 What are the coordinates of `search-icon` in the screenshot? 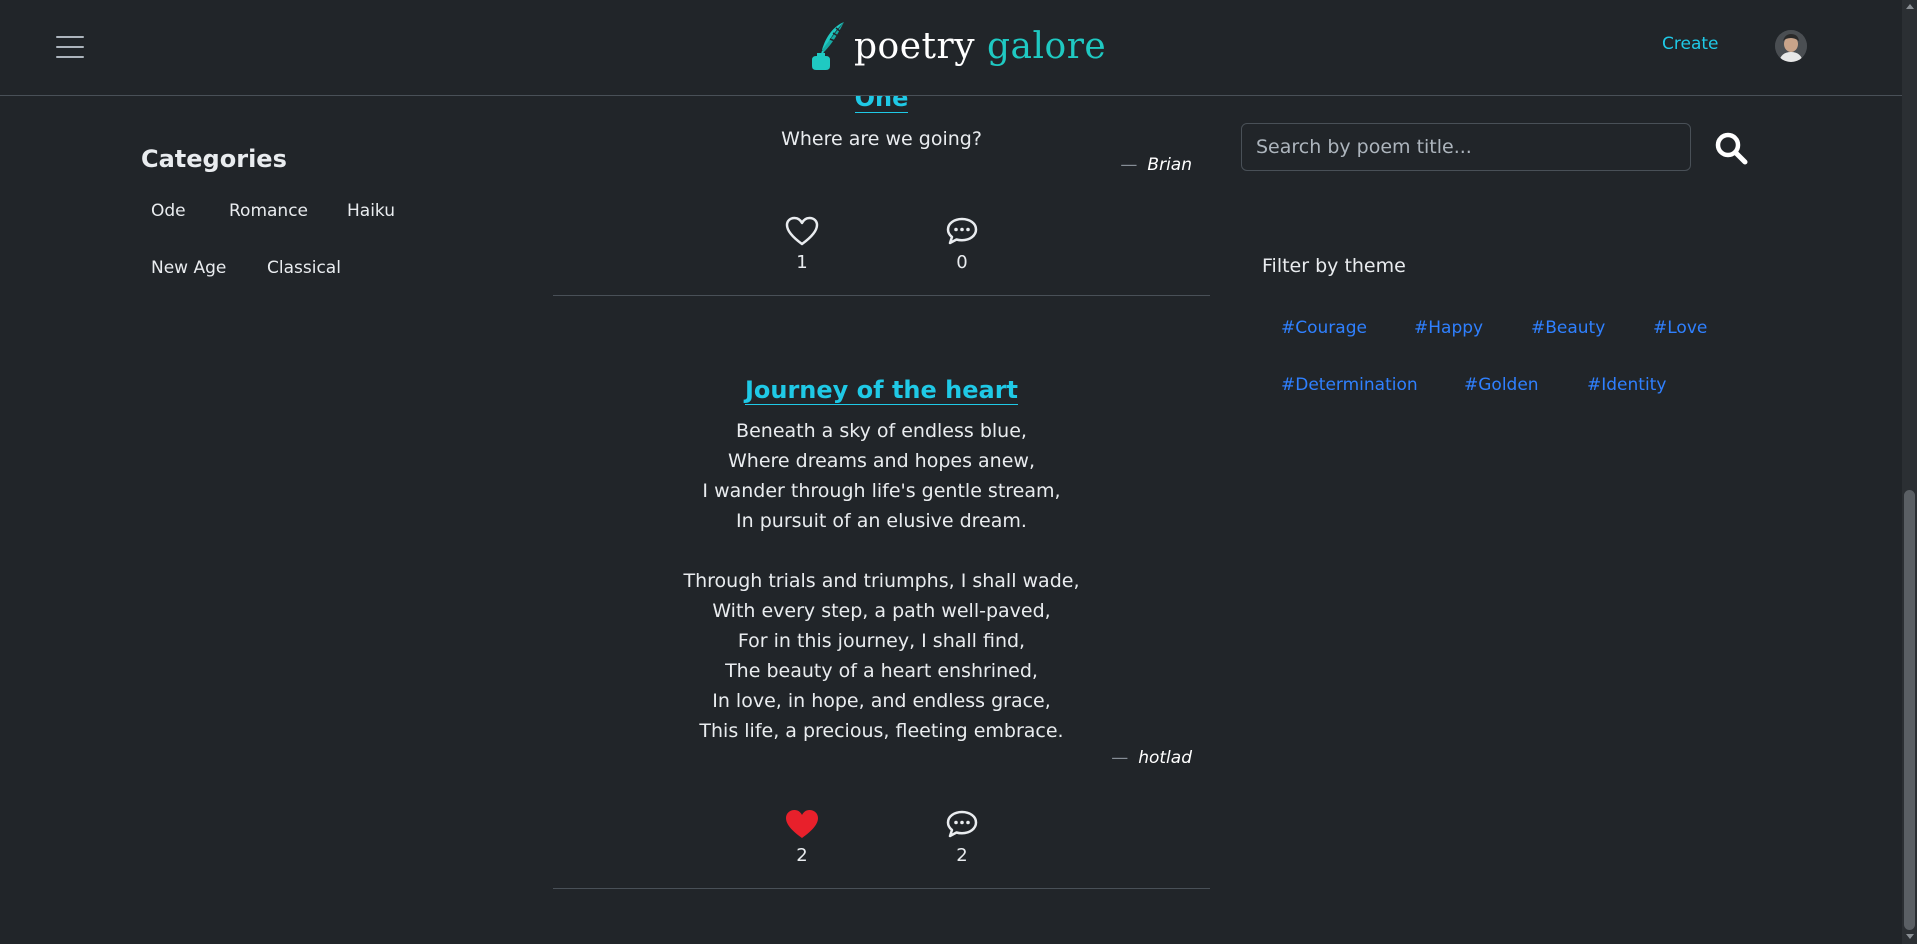 It's located at (1731, 148).